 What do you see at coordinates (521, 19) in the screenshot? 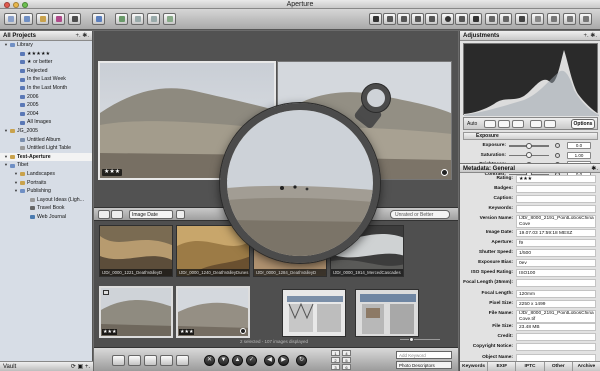
I see `compare-button` at bounding box center [521, 19].